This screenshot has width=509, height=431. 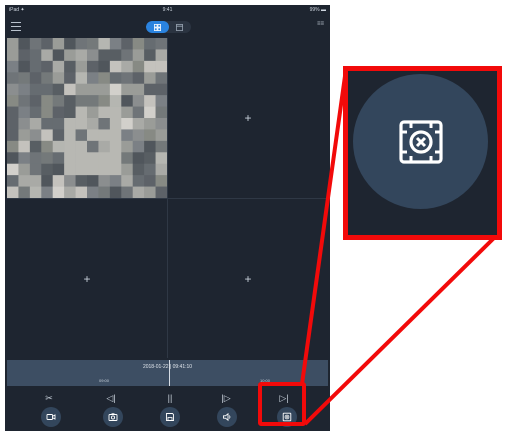 I want to click on floppy-disk-icon, so click(x=170, y=417).